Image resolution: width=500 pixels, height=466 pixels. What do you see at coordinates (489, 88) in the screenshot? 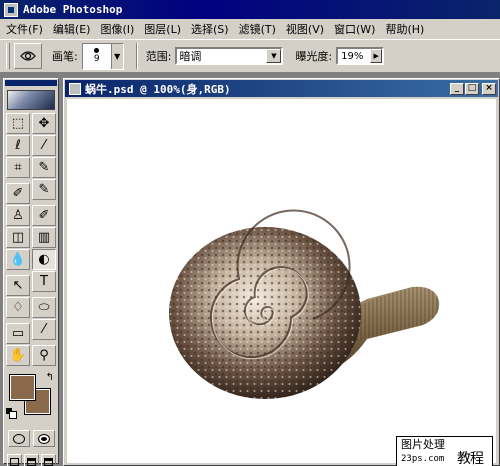
I see `close-button: ×` at bounding box center [489, 88].